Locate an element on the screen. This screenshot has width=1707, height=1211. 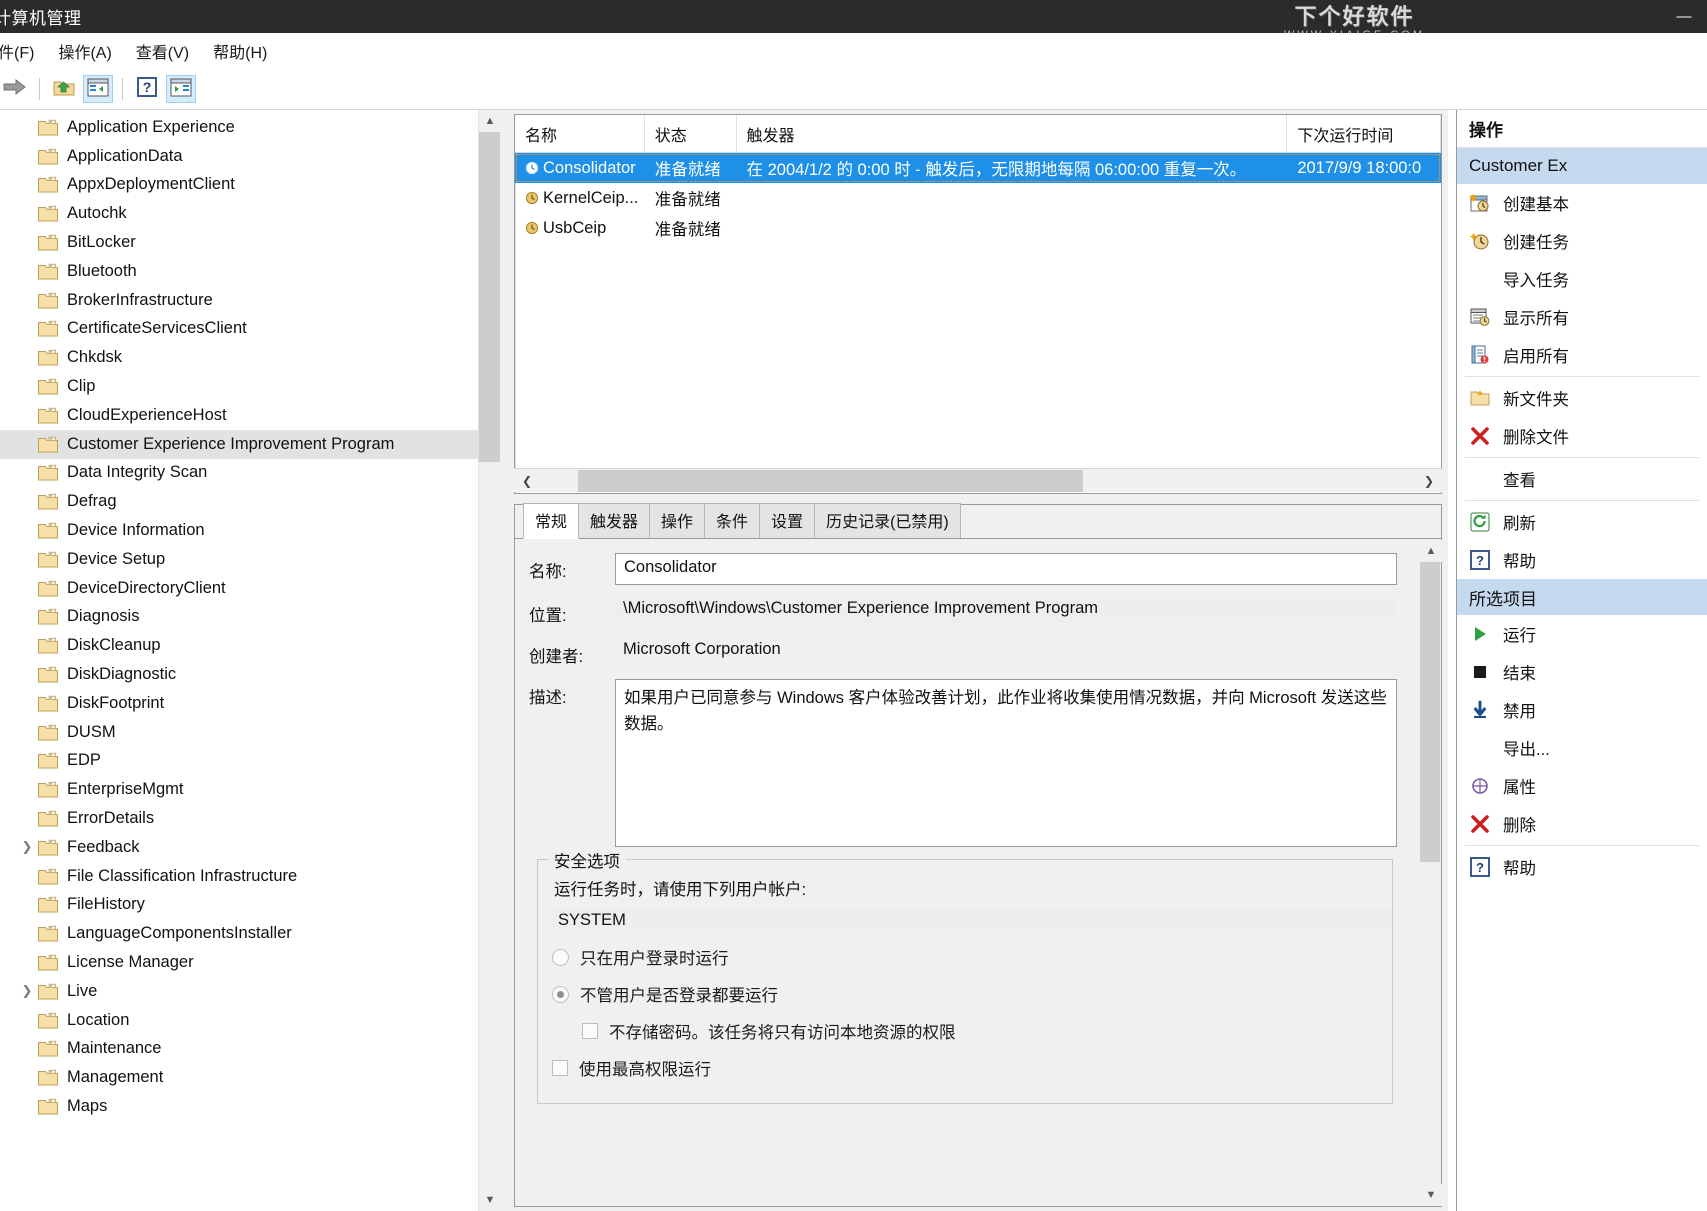
action-item: 查看 is located at coordinates (1582, 479).